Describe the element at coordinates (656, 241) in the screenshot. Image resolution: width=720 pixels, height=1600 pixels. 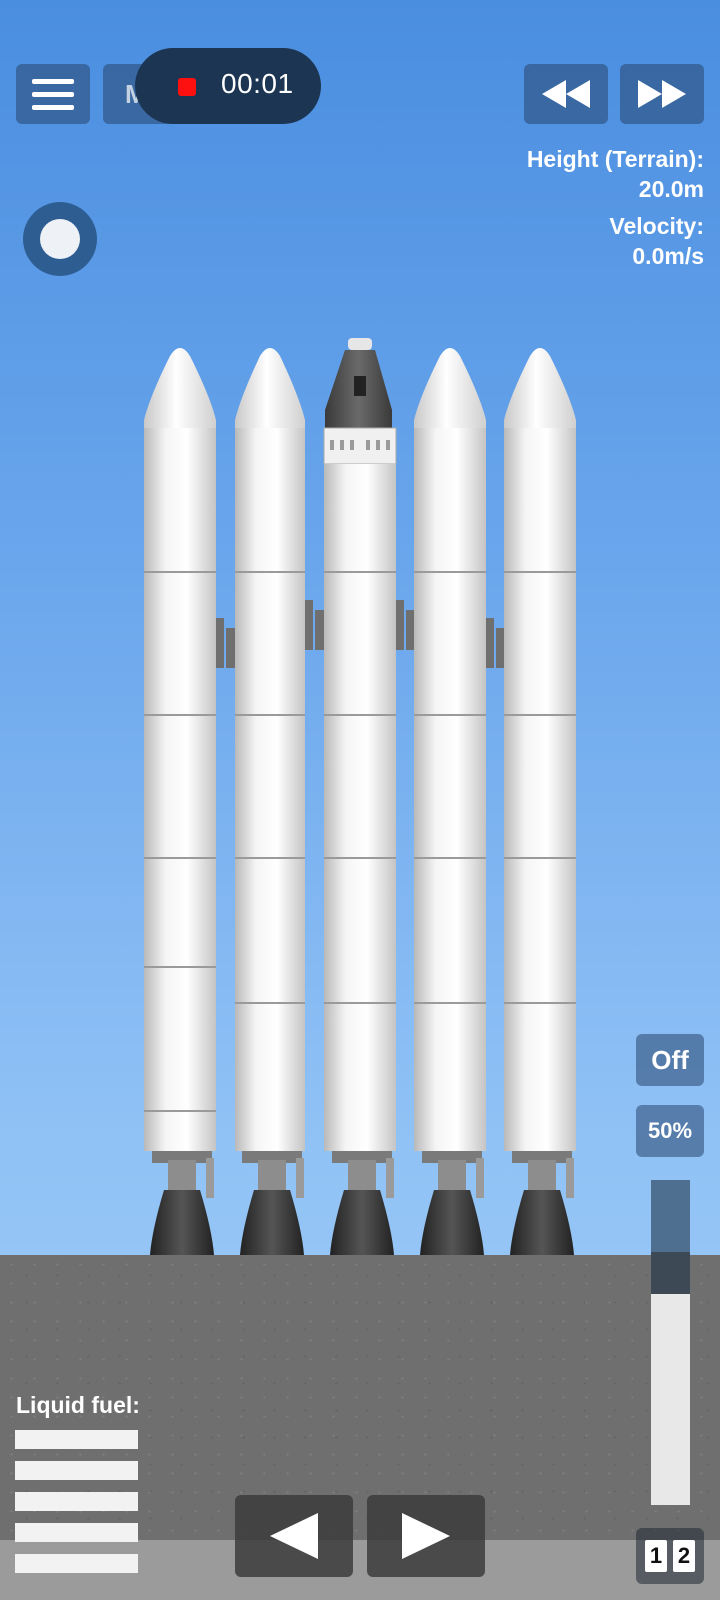
I see `velocity-readout: Velocity: 0.0m/s` at that location.